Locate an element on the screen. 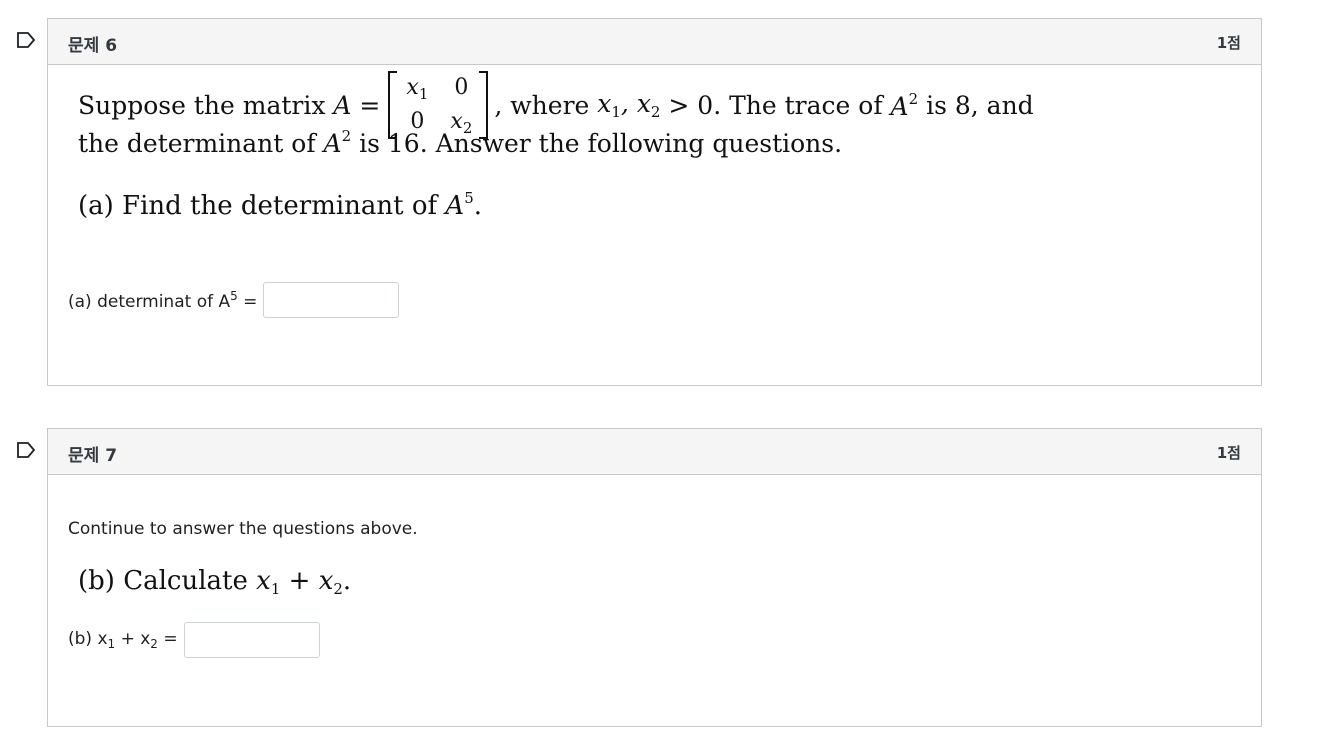 This screenshot has width=1322, height=743. flag-icon-q6 is located at coordinates (26, 40).